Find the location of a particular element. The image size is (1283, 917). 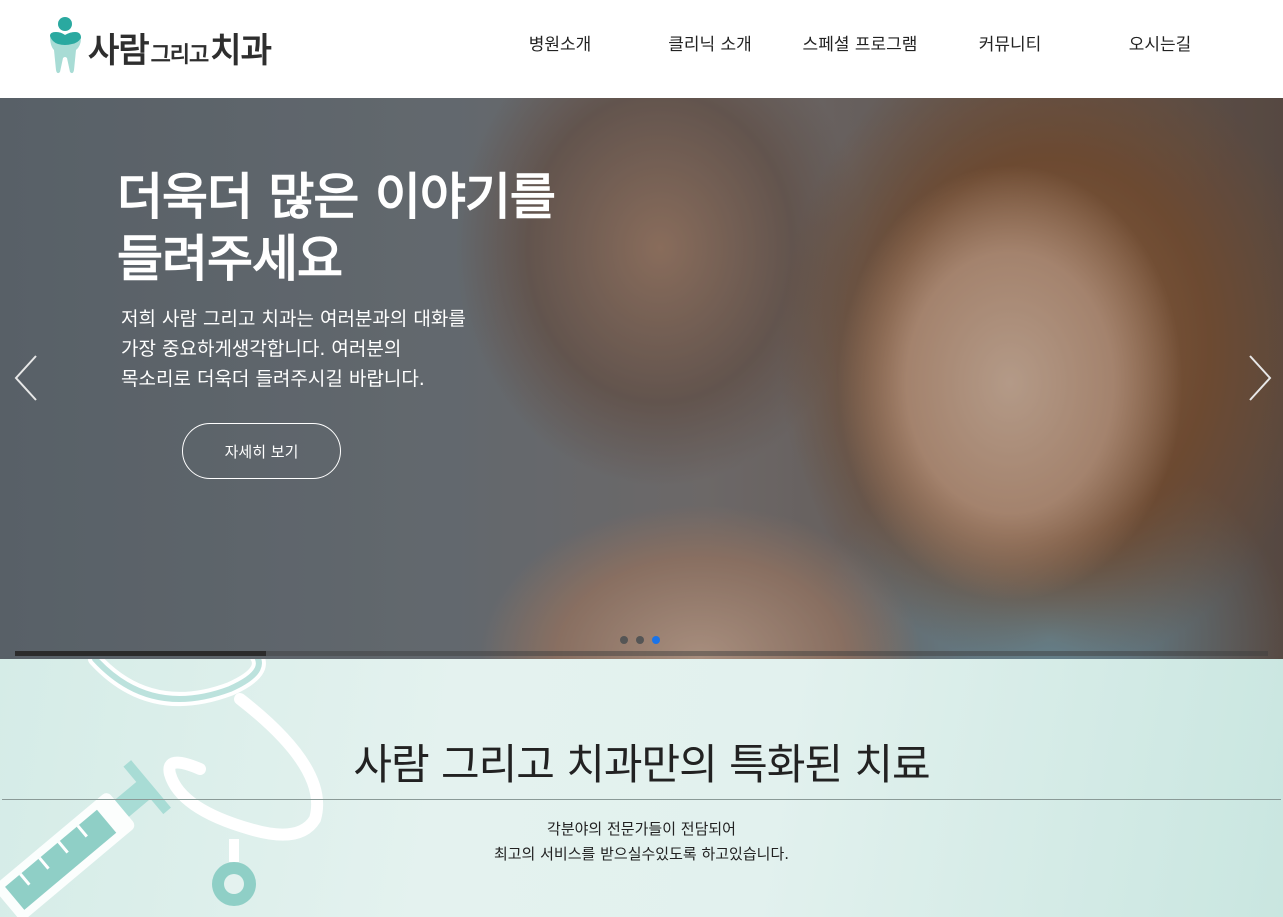

view-details-button: 자세히 보기 is located at coordinates (261, 451).